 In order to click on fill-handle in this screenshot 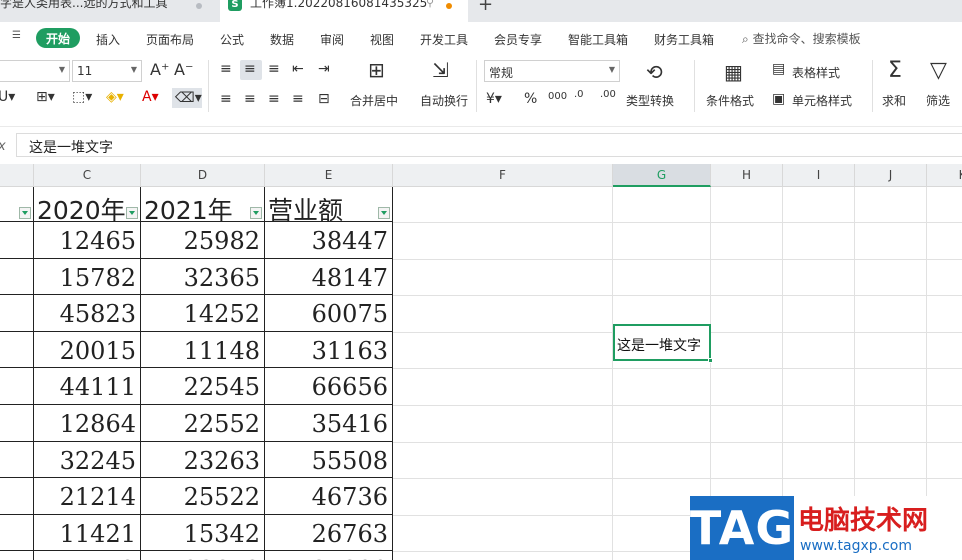, I will do `click(710, 360)`.